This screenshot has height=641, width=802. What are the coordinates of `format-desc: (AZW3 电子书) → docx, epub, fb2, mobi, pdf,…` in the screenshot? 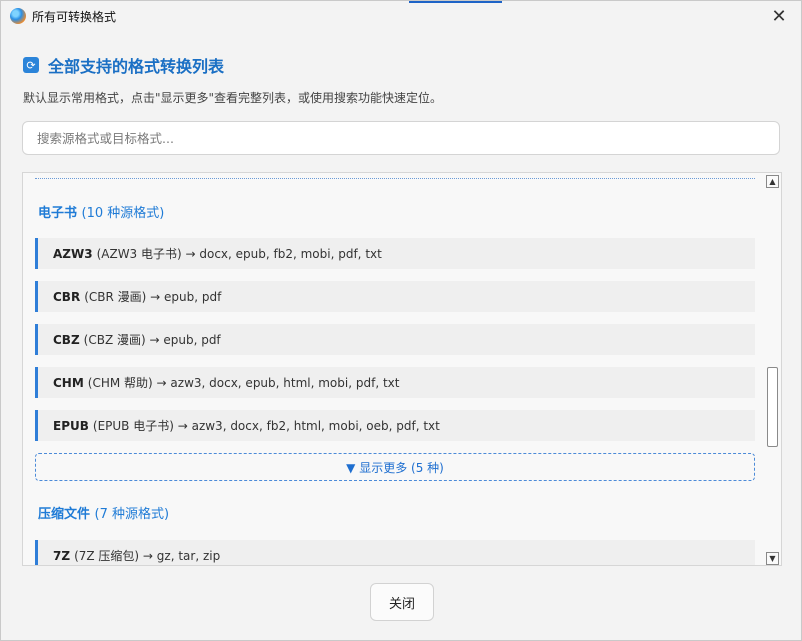 It's located at (239, 254).